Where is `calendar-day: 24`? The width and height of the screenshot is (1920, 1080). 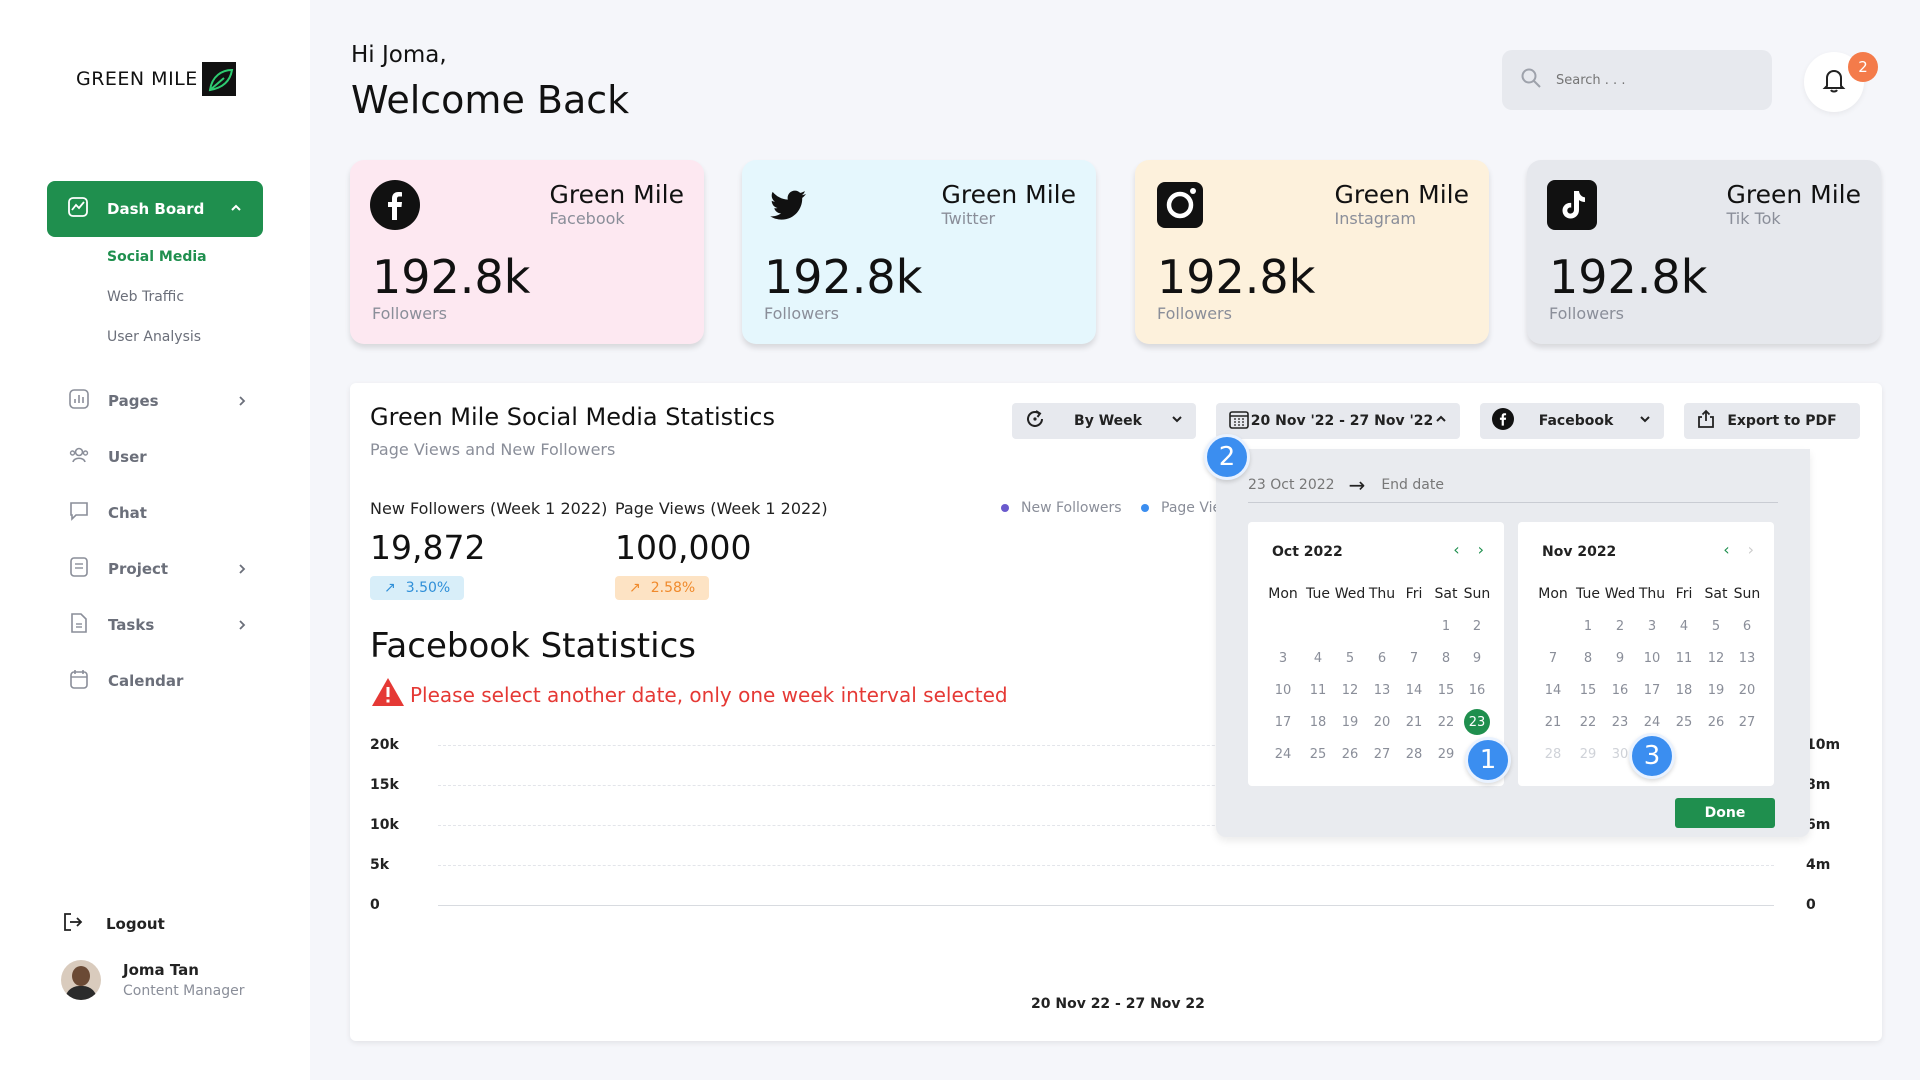 calendar-day: 24 is located at coordinates (1283, 754).